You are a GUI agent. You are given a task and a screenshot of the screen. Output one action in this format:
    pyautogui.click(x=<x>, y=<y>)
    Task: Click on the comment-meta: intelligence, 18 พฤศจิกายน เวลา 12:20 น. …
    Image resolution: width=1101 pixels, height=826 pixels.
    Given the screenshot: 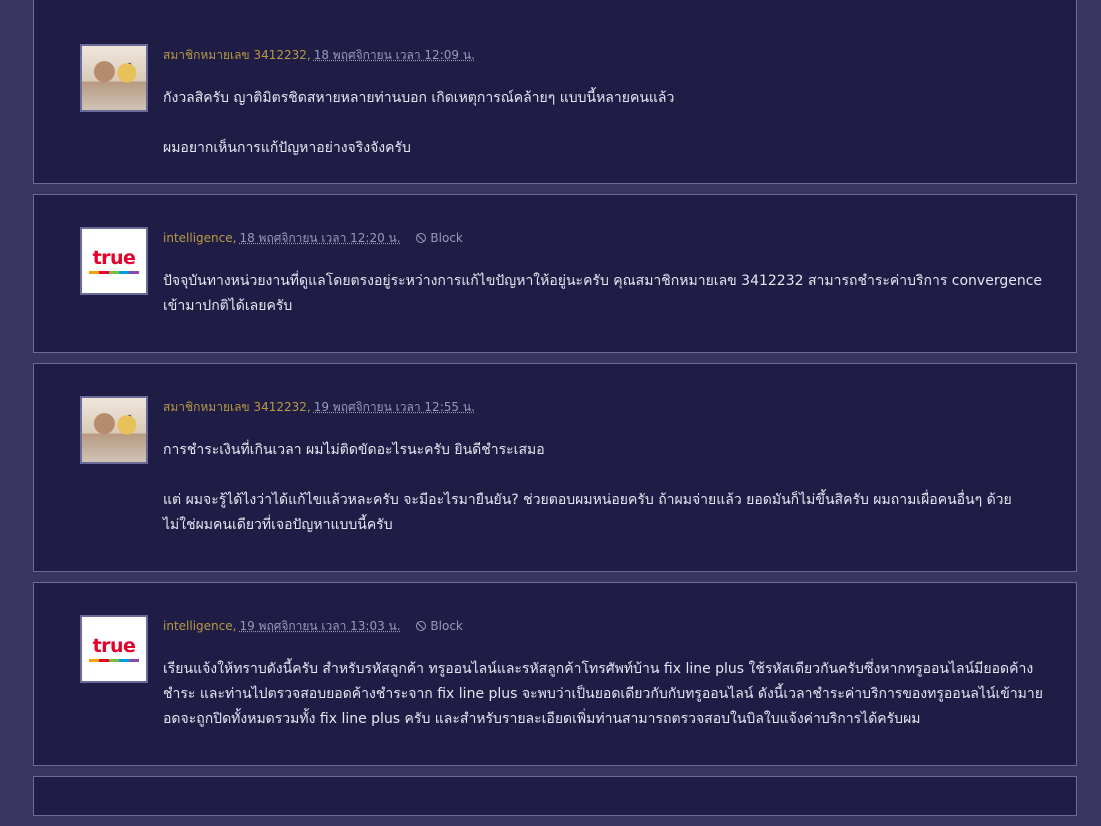 What is the action you would take?
    pyautogui.click(x=313, y=238)
    